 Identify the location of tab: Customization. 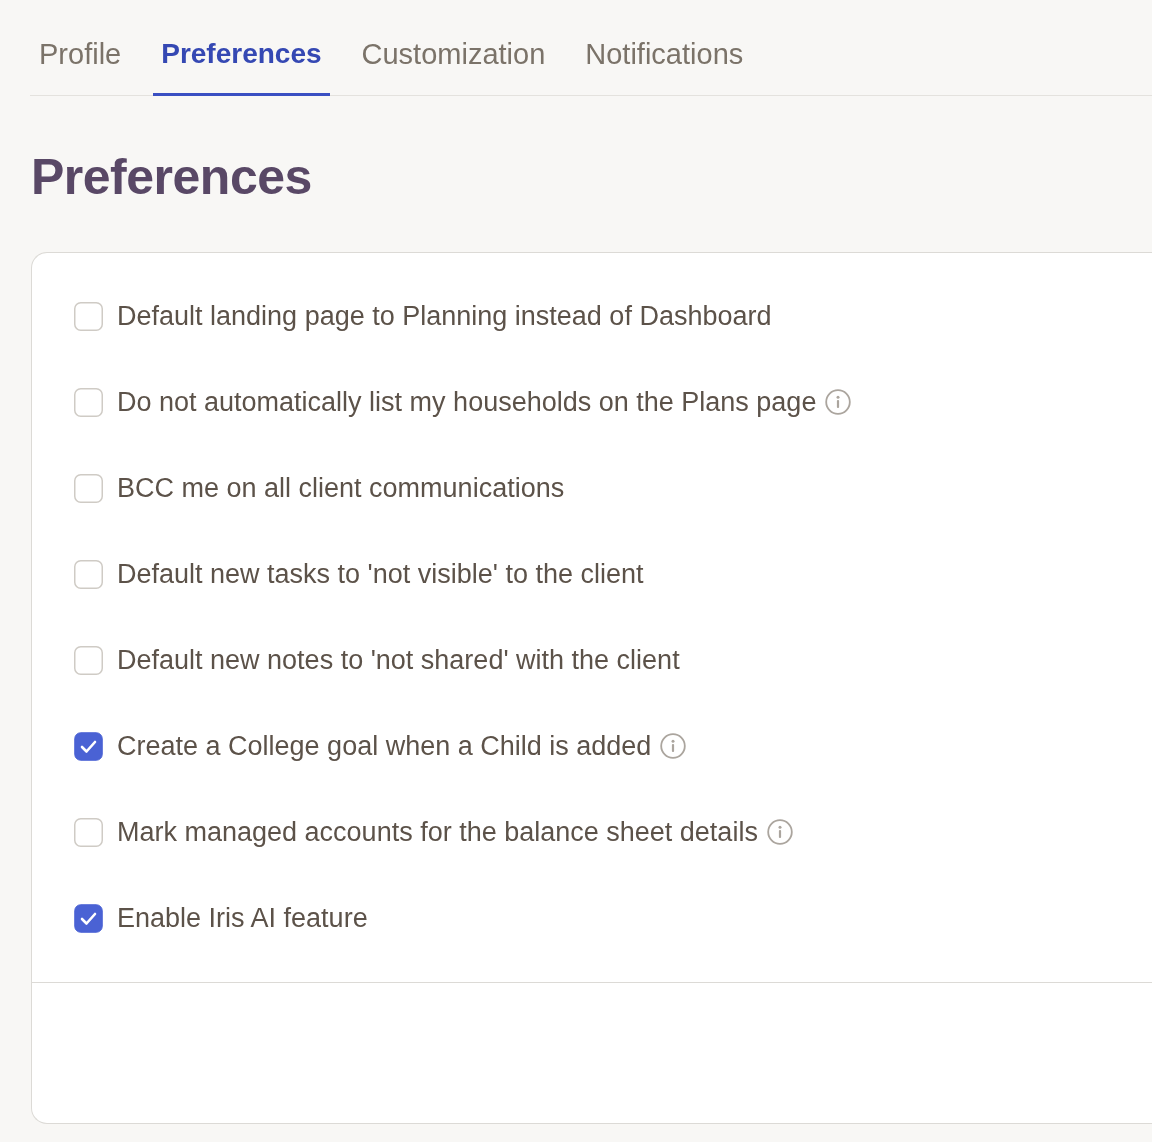
(453, 48).